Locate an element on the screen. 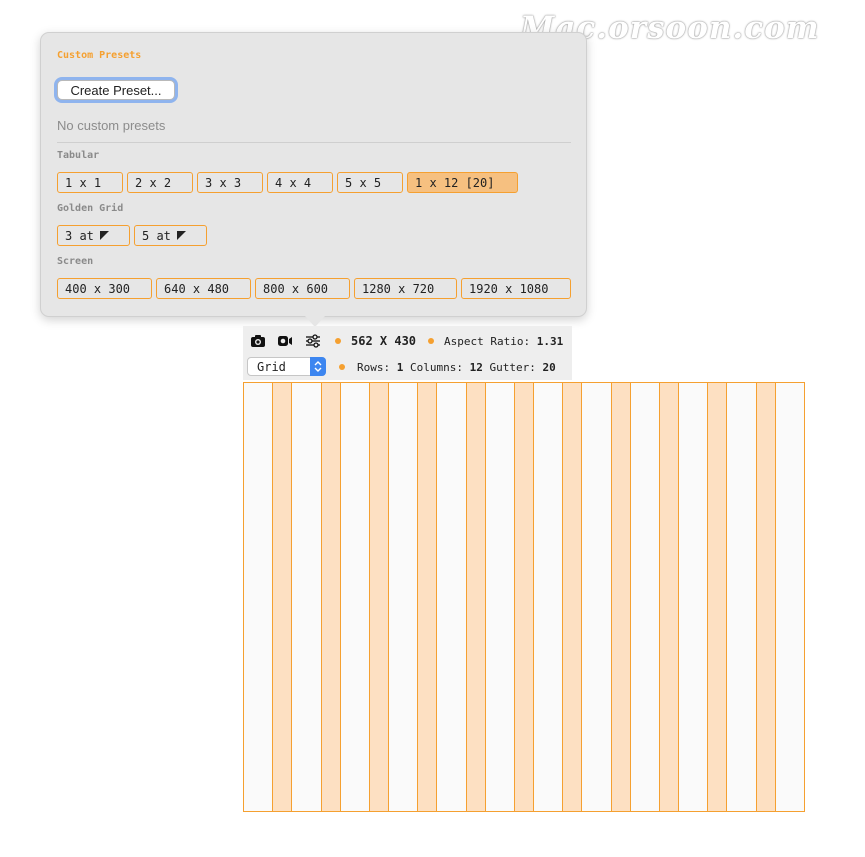 This screenshot has width=865, height=857. tabular-title: Tabular is located at coordinates (78, 155).